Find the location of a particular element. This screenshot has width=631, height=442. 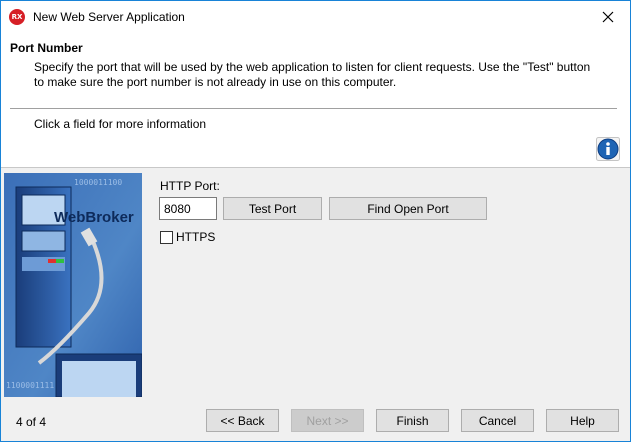

webbroker-caption: WebBroker is located at coordinates (94, 217).